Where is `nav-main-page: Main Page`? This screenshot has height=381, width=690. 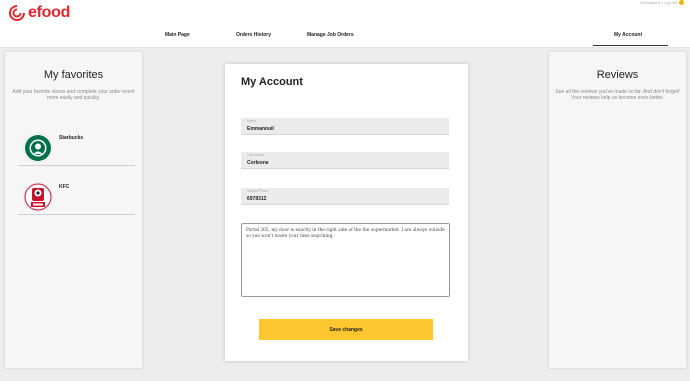
nav-main-page: Main Page is located at coordinates (177, 35).